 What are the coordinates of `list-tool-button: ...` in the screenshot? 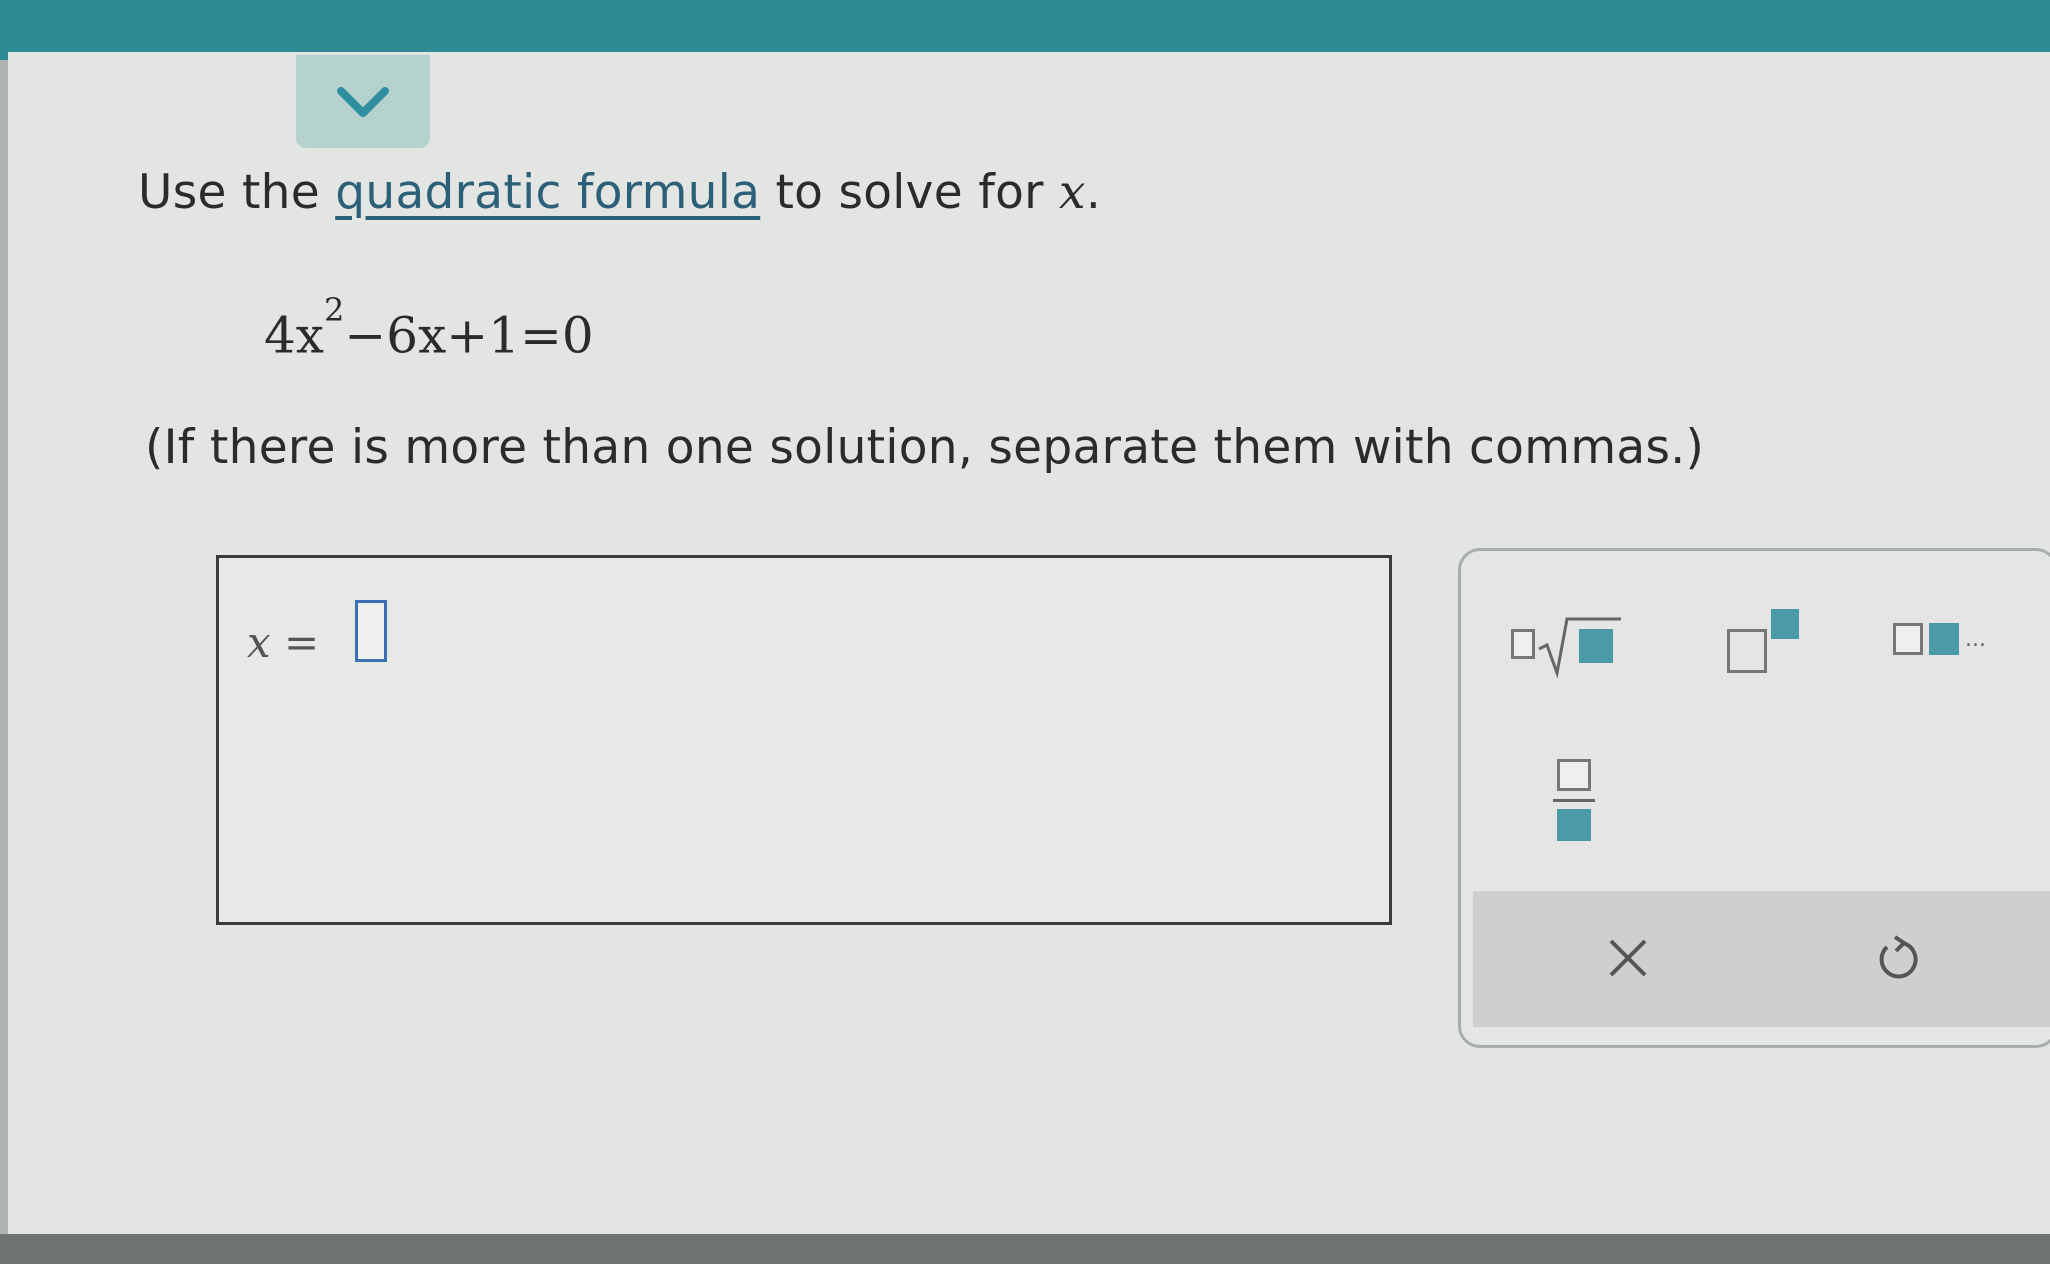 It's located at (1953, 641).